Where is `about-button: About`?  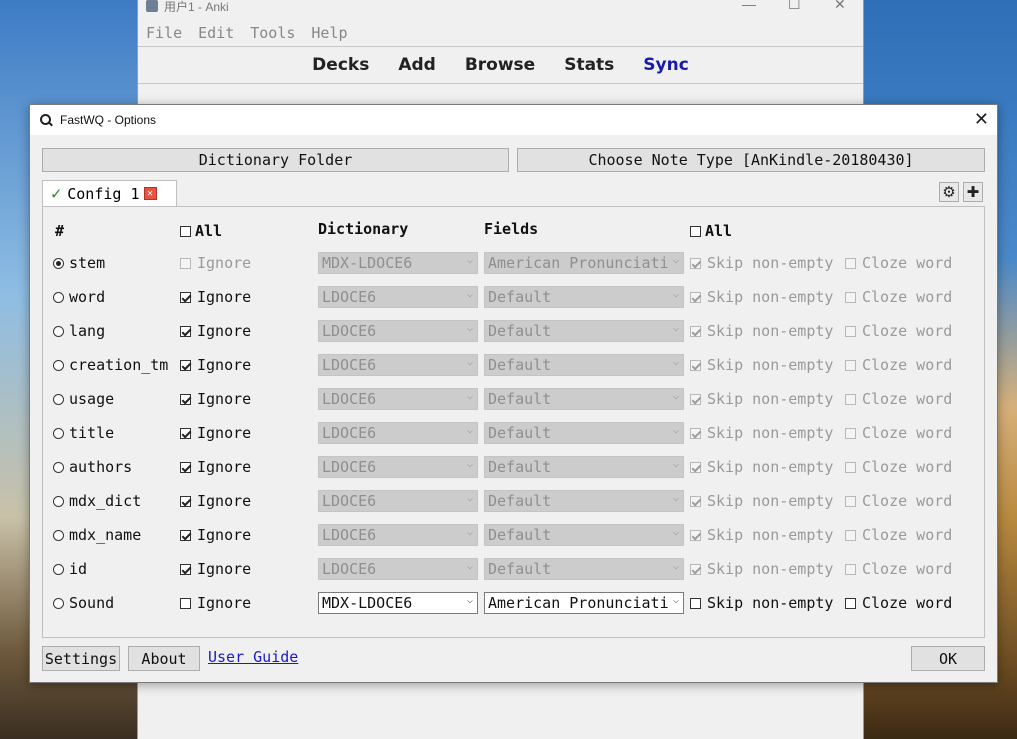 about-button: About is located at coordinates (164, 658).